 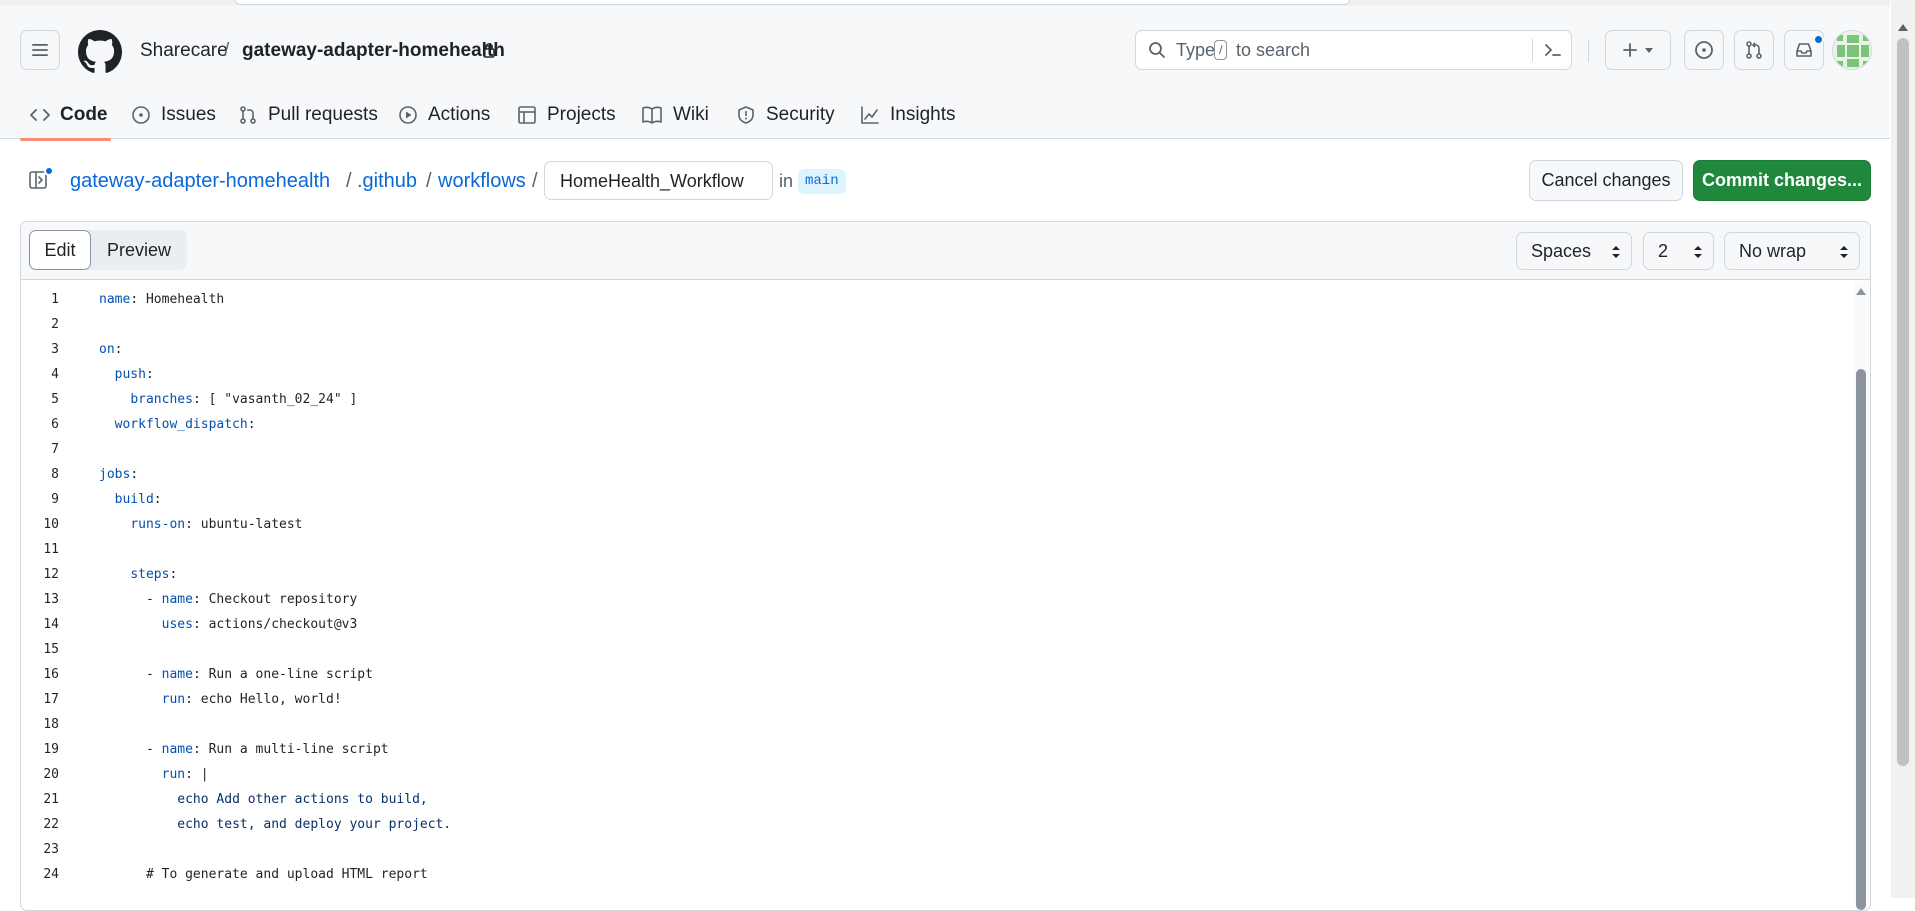 I want to click on pull-request-icon, so click(x=248, y=115).